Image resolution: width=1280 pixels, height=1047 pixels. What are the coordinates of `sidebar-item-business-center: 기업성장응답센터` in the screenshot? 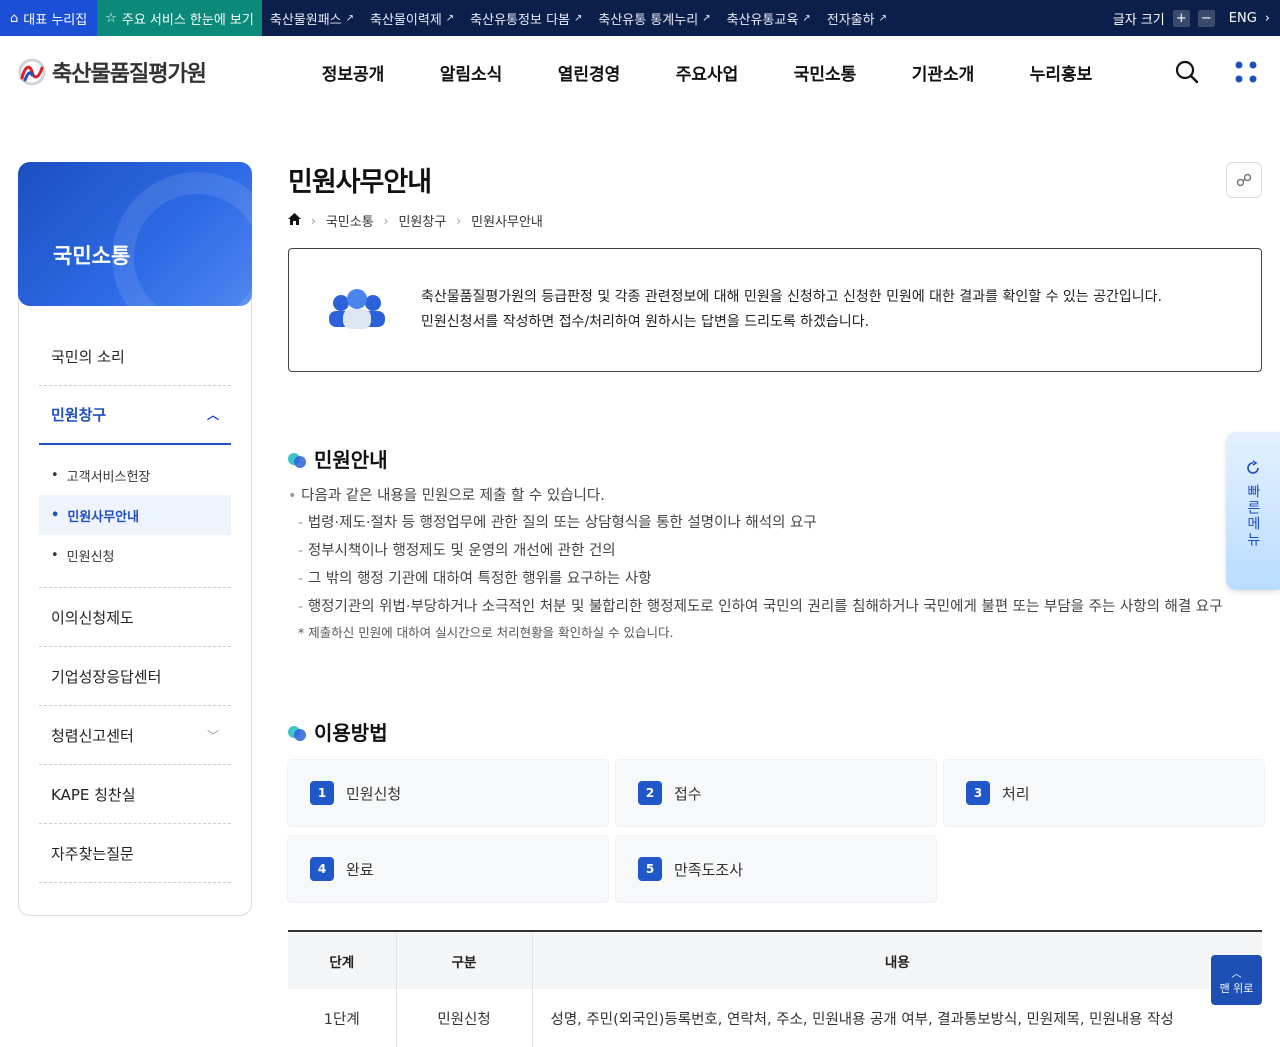 It's located at (135, 676).